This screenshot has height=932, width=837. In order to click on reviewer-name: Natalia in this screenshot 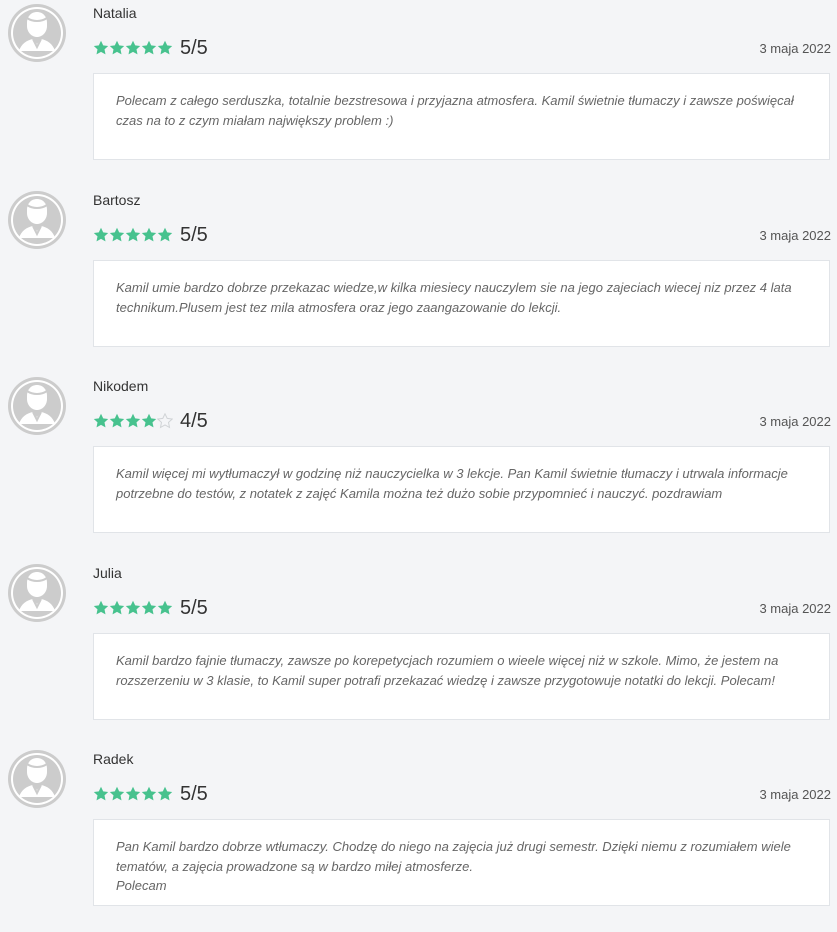, I will do `click(115, 13)`.